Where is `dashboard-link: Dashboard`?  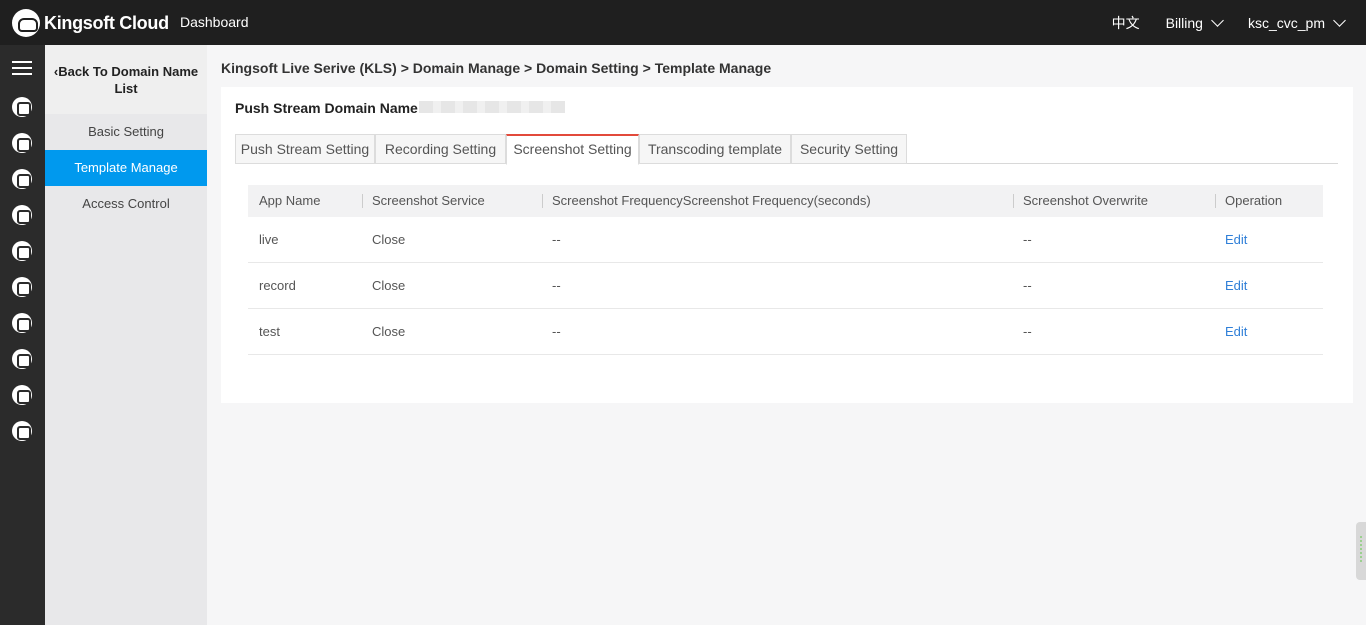
dashboard-link: Dashboard is located at coordinates (214, 22).